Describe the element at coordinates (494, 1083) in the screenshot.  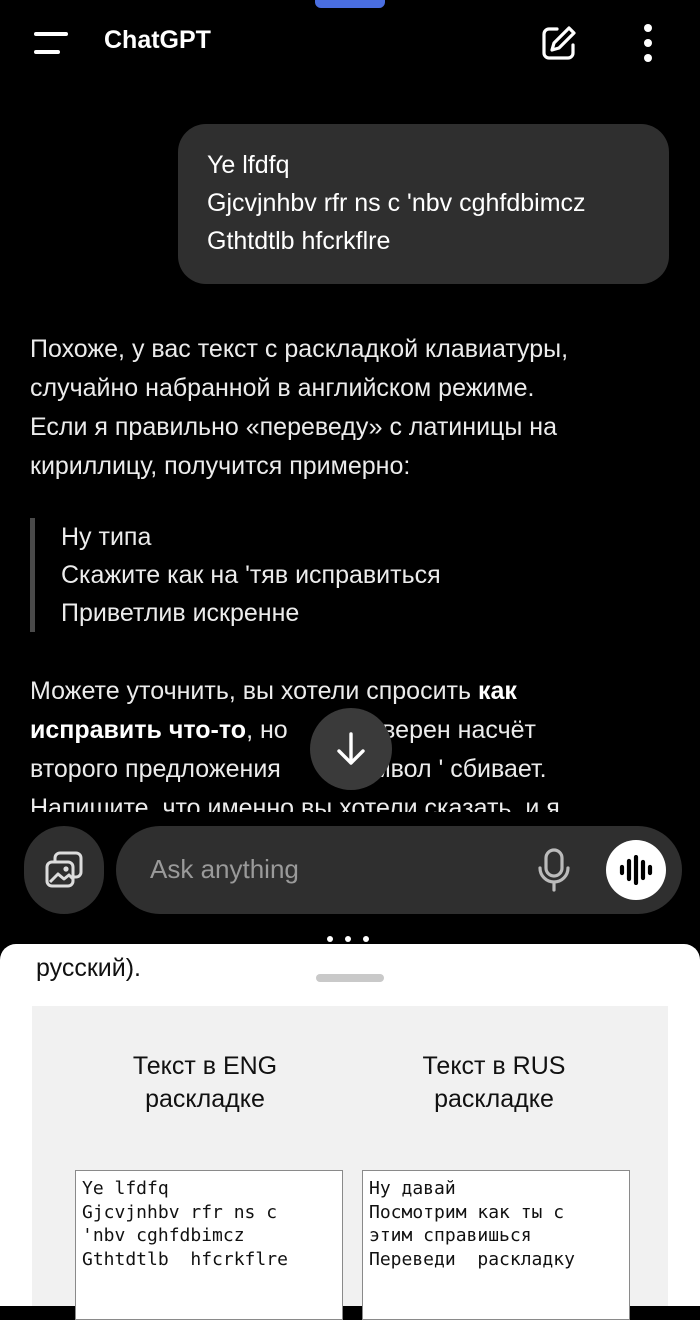
I see `rus-column-title: Текст в RUS раскладке` at that location.